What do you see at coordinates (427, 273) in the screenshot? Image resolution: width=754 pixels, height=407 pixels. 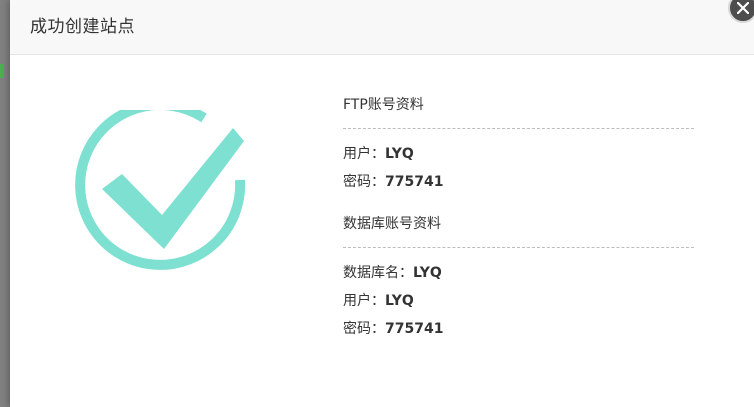 I see `db-name-value: LYQ` at bounding box center [427, 273].